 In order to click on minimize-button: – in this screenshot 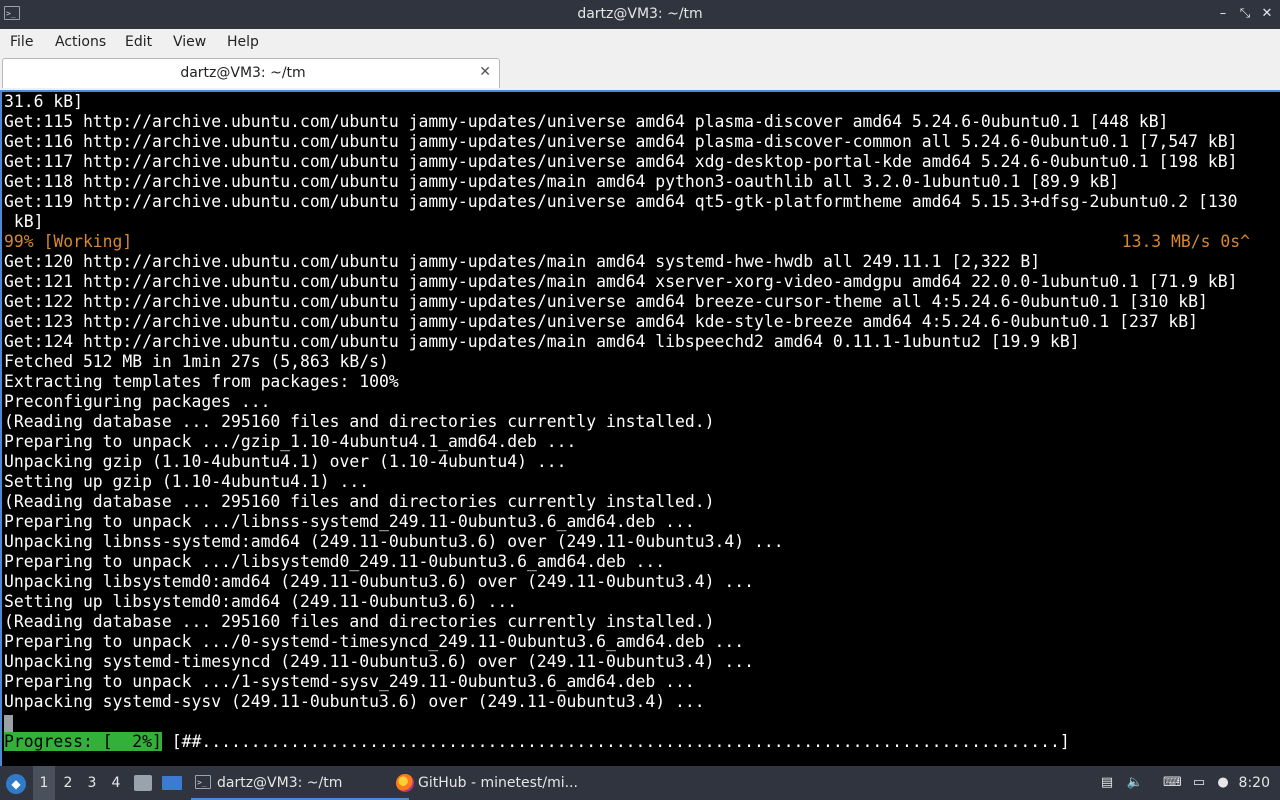, I will do `click(1223, 14)`.